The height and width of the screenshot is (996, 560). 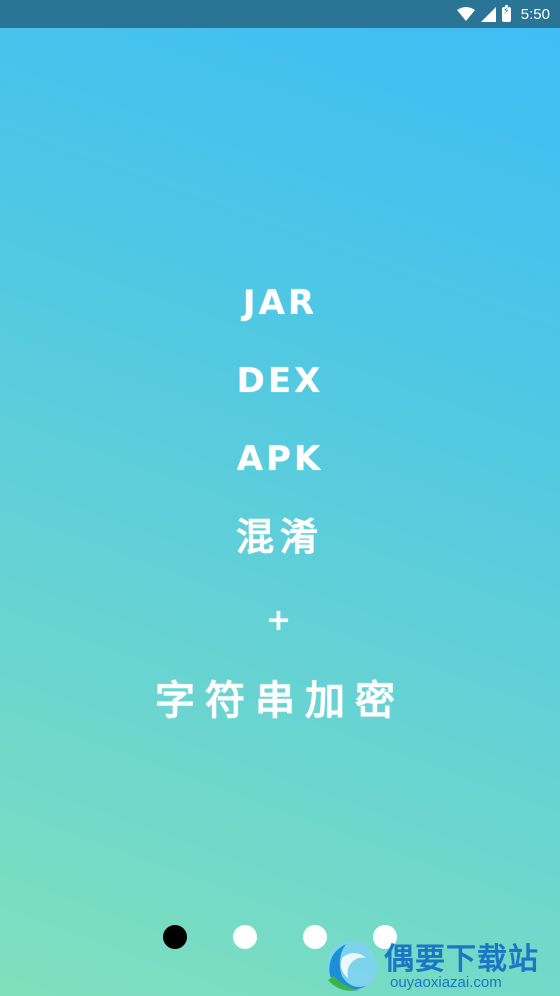 What do you see at coordinates (280, 381) in the screenshot?
I see `text-line-dex: DEX` at bounding box center [280, 381].